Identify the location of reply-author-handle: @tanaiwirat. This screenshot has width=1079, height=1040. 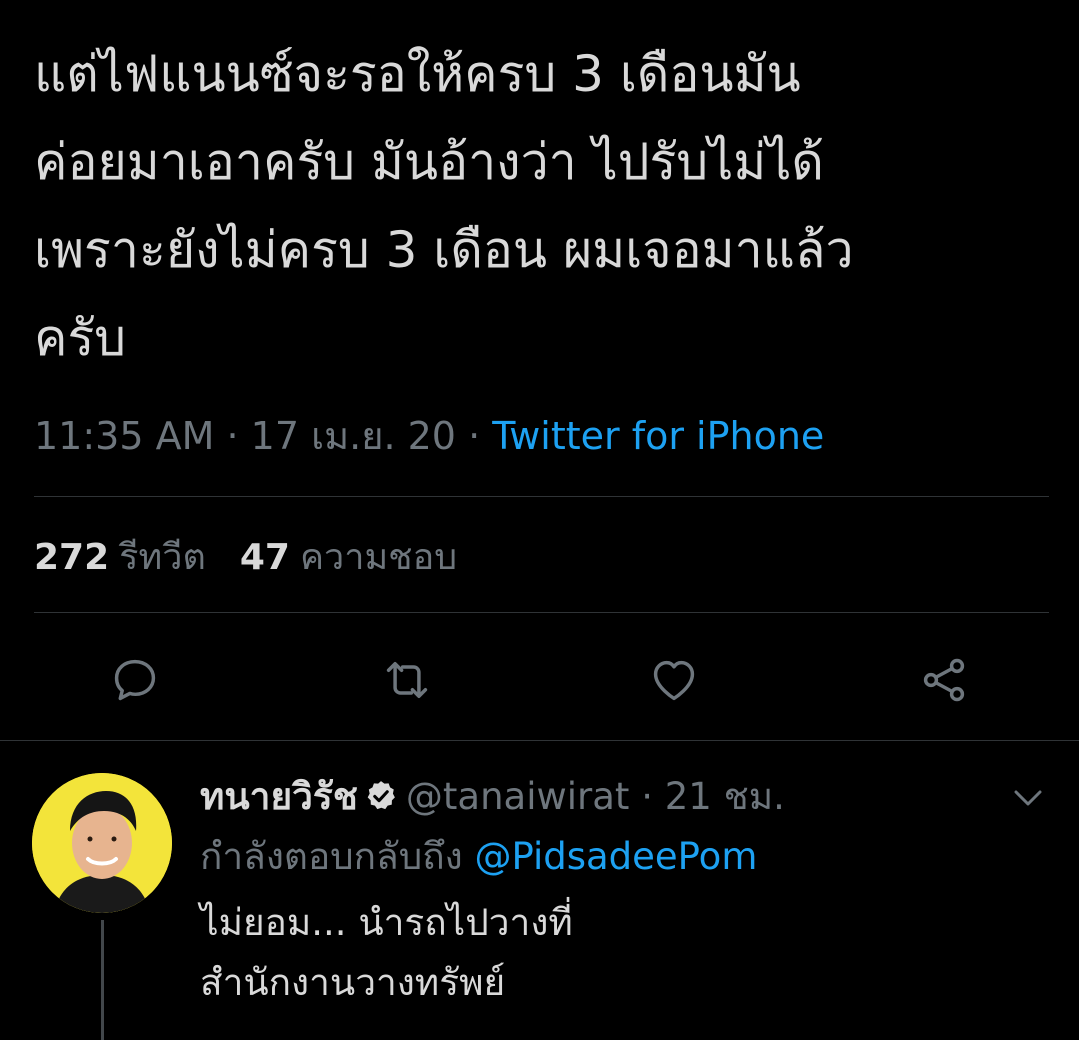
(518, 796).